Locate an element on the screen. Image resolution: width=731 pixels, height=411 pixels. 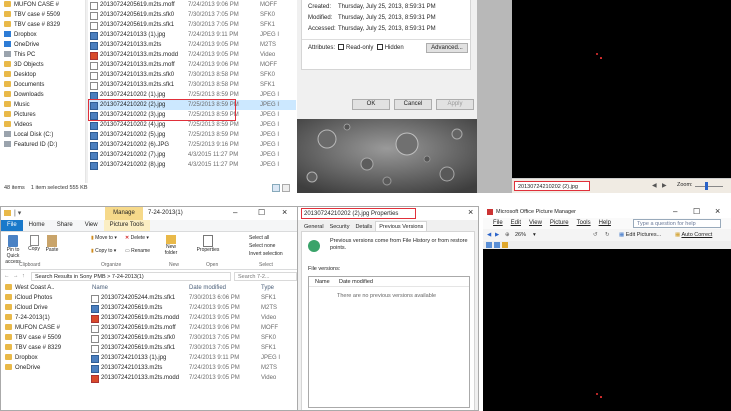
nav-item: Pictures is located at coordinates (42, 115).